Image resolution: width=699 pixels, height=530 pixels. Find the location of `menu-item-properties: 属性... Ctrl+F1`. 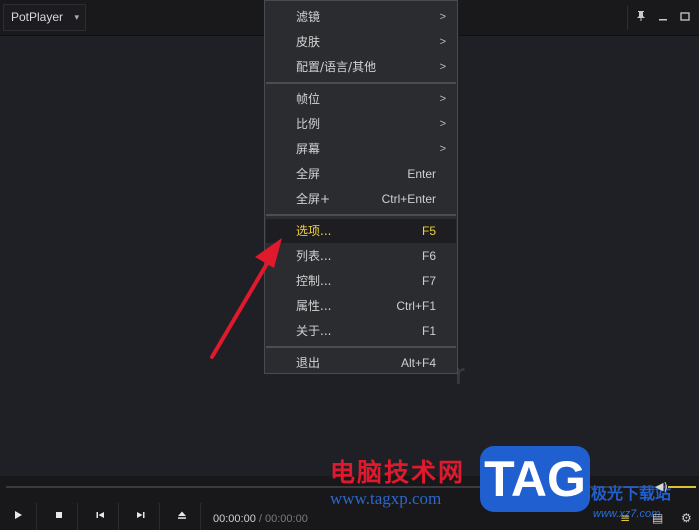

menu-item-properties: 属性... Ctrl+F1 is located at coordinates (361, 306).